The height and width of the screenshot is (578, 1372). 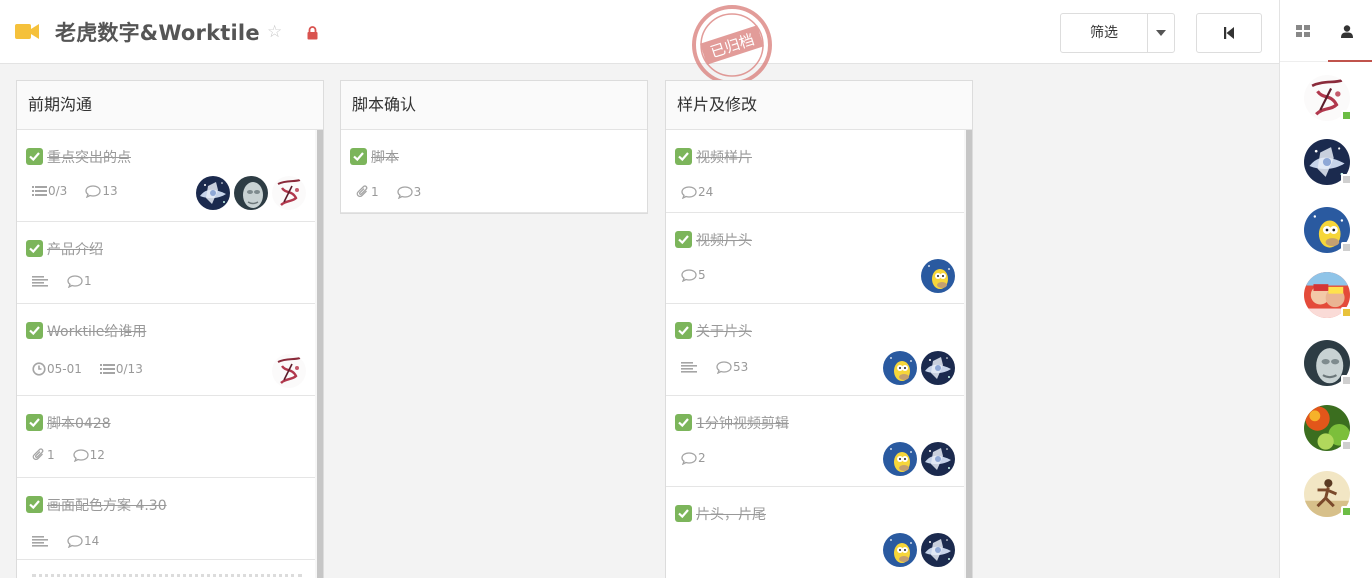 I want to click on clock-meta: 05-01, so click(x=57, y=369).